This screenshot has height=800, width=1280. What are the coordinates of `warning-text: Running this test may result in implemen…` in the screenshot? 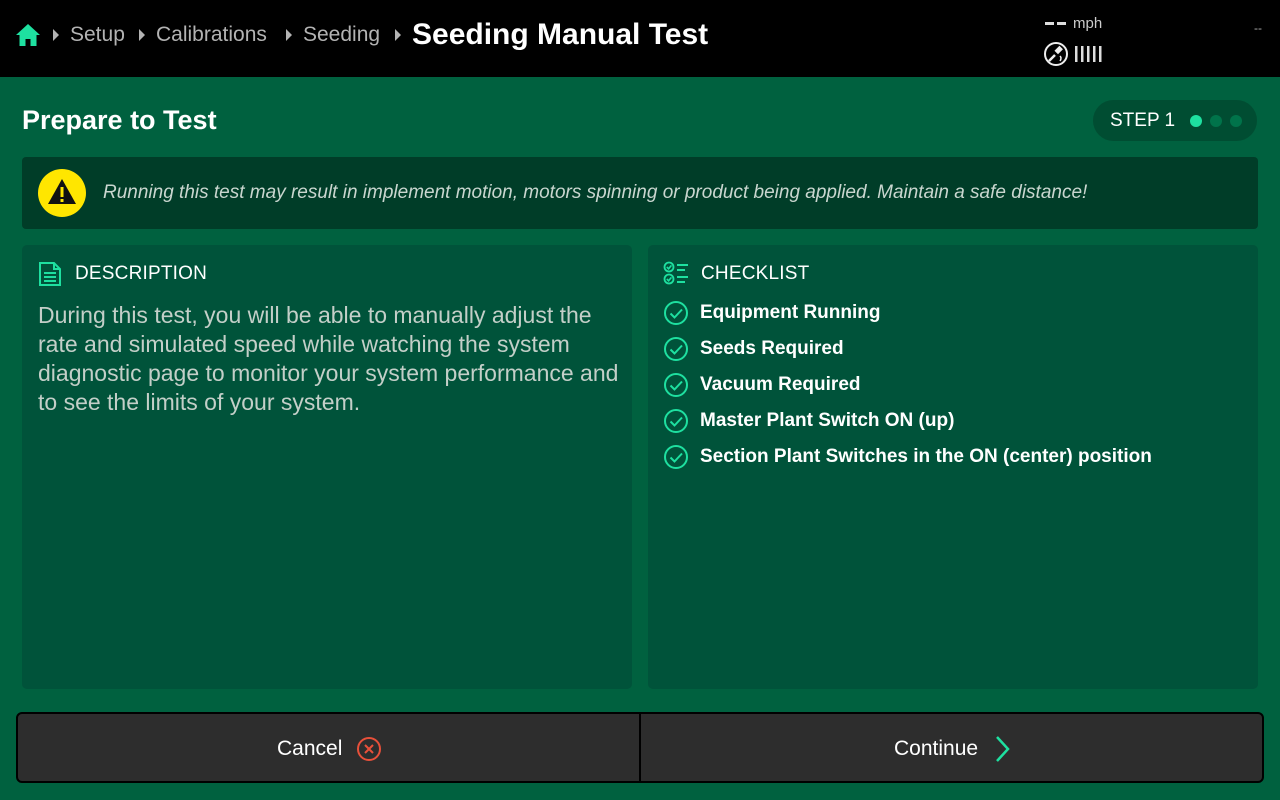 It's located at (595, 192).